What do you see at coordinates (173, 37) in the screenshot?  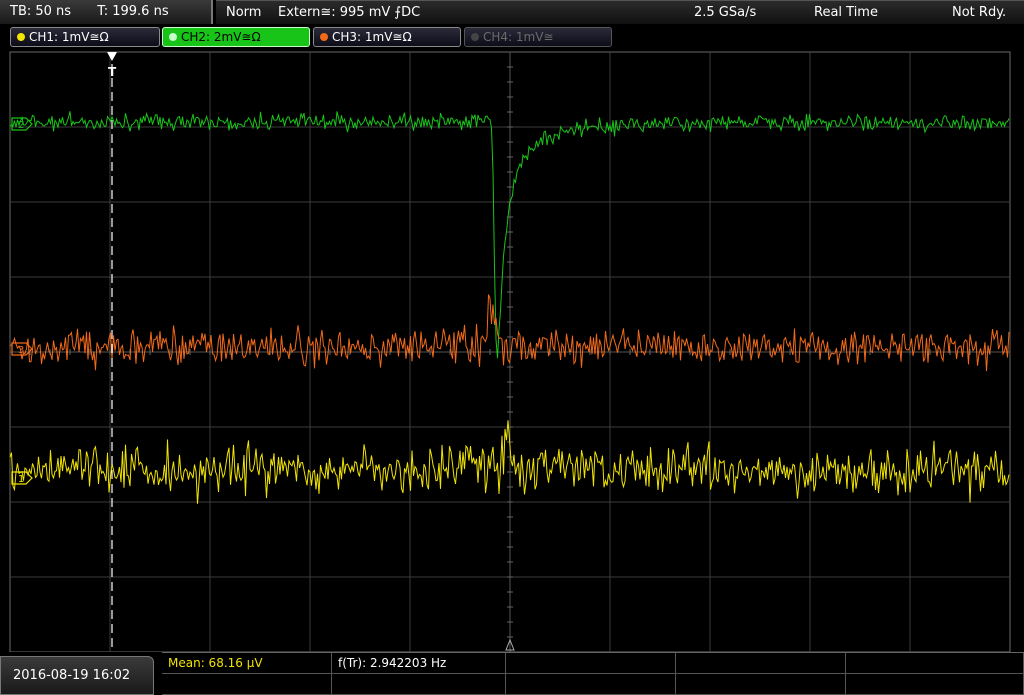 I see `channel-2-dot-icon` at bounding box center [173, 37].